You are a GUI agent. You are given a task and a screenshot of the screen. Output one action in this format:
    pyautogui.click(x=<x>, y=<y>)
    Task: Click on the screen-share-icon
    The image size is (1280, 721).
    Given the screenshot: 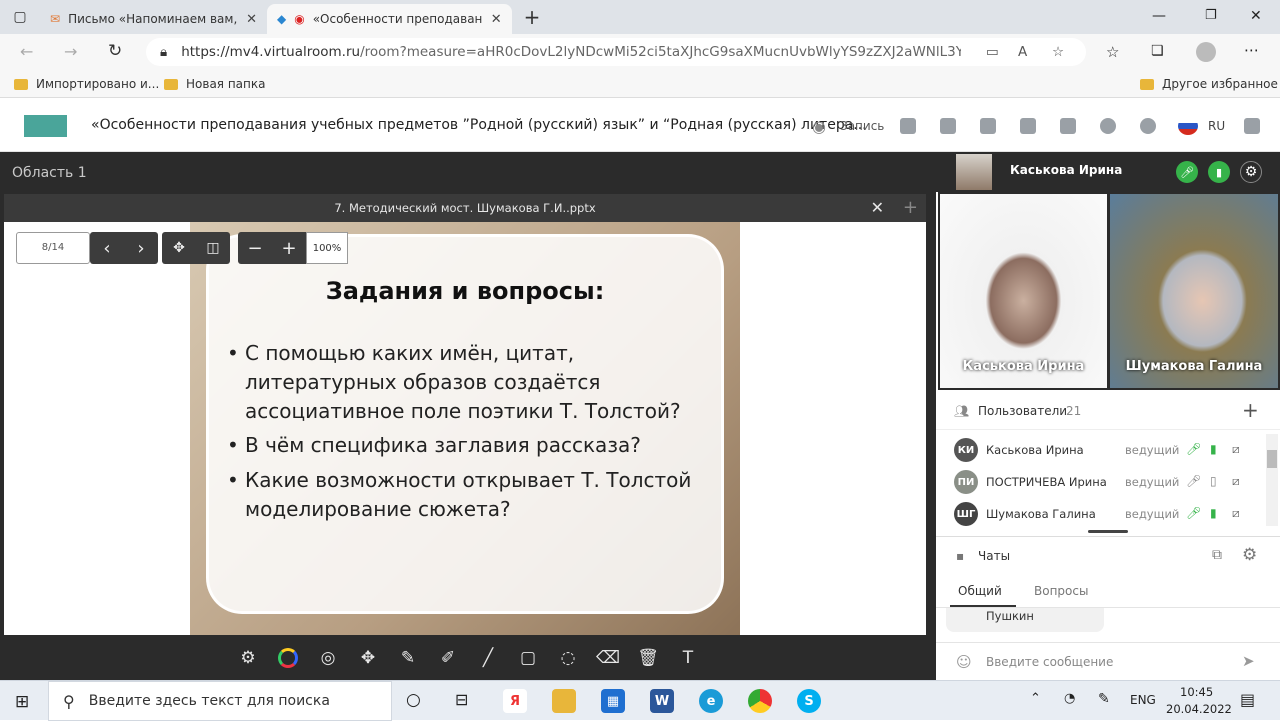 What is the action you would take?
    pyautogui.click(x=948, y=126)
    